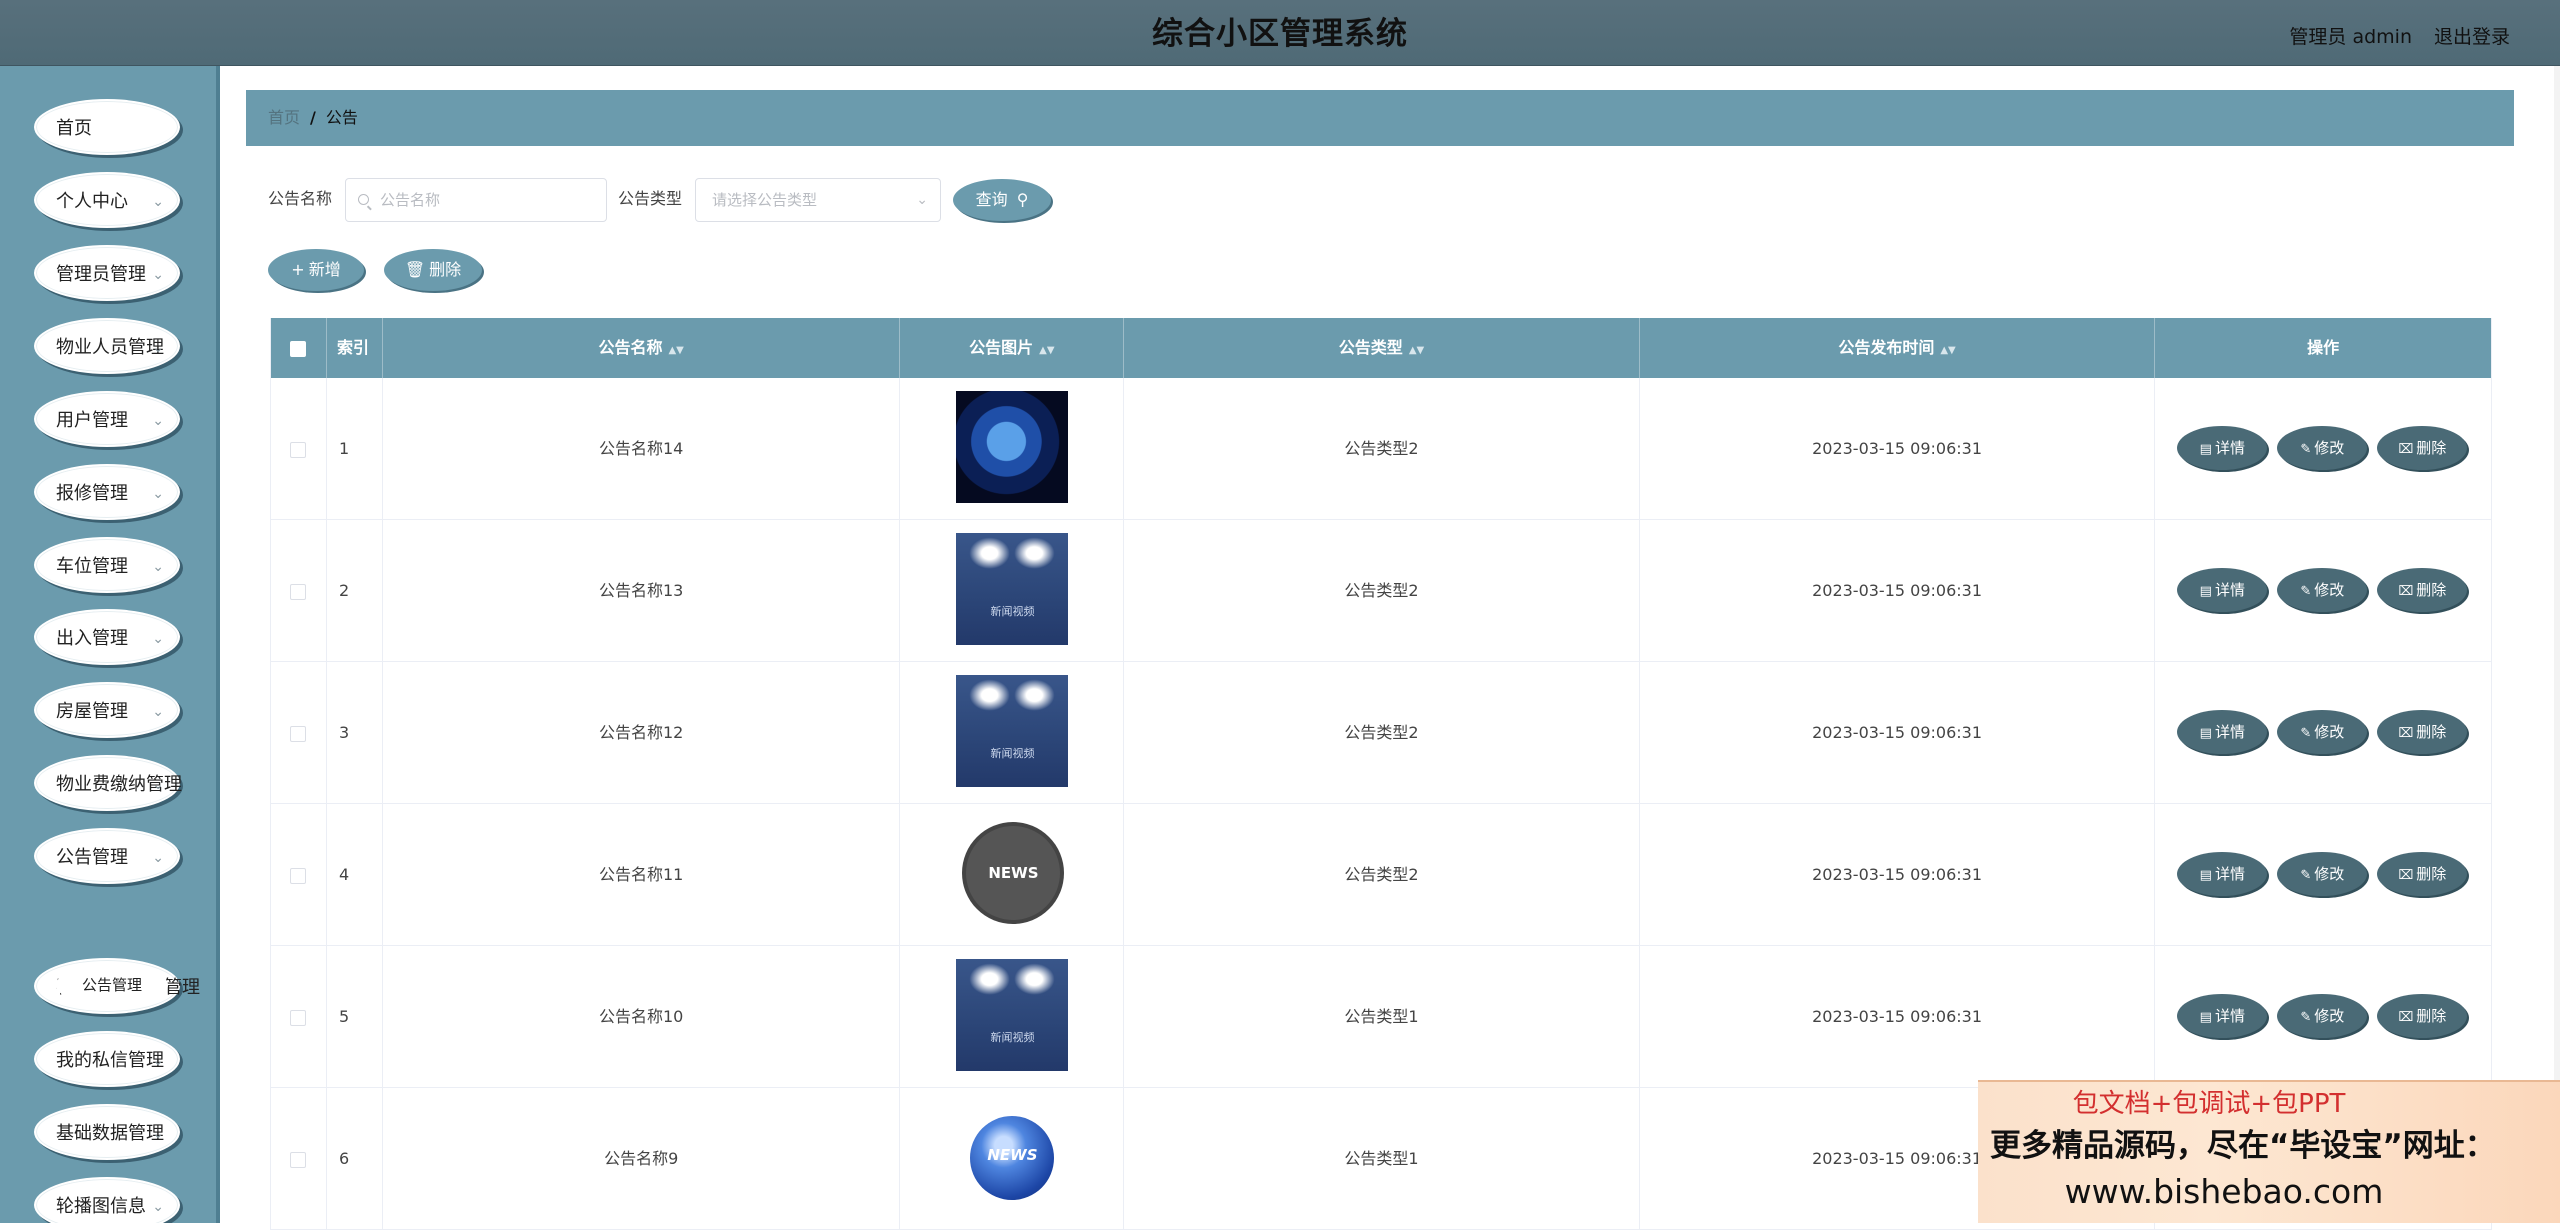 This screenshot has height=1230, width=2560. Describe the element at coordinates (298, 348) in the screenshot. I see `select-all-checkbox` at that location.